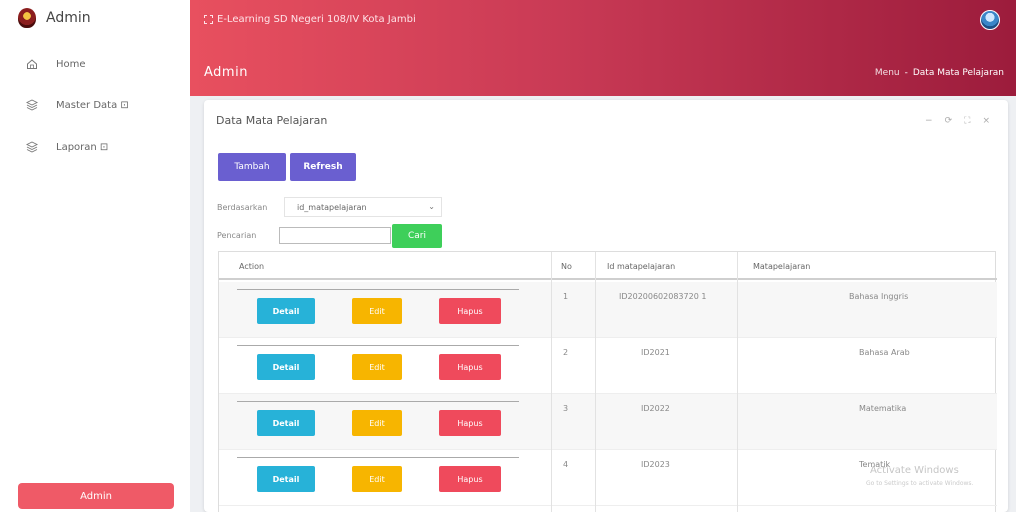 This screenshot has width=1016, height=512. Describe the element at coordinates (226, 72) in the screenshot. I see `page-heading: Admin` at that location.